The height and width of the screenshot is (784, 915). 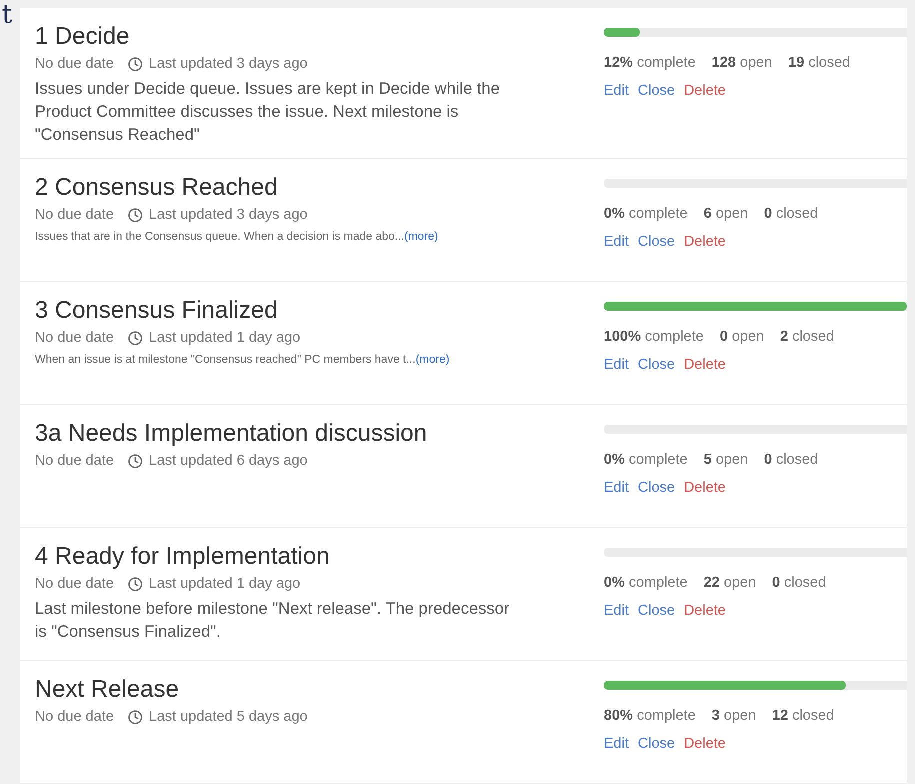 What do you see at coordinates (819, 63) in the screenshot?
I see `closed-count: 19 closed` at bounding box center [819, 63].